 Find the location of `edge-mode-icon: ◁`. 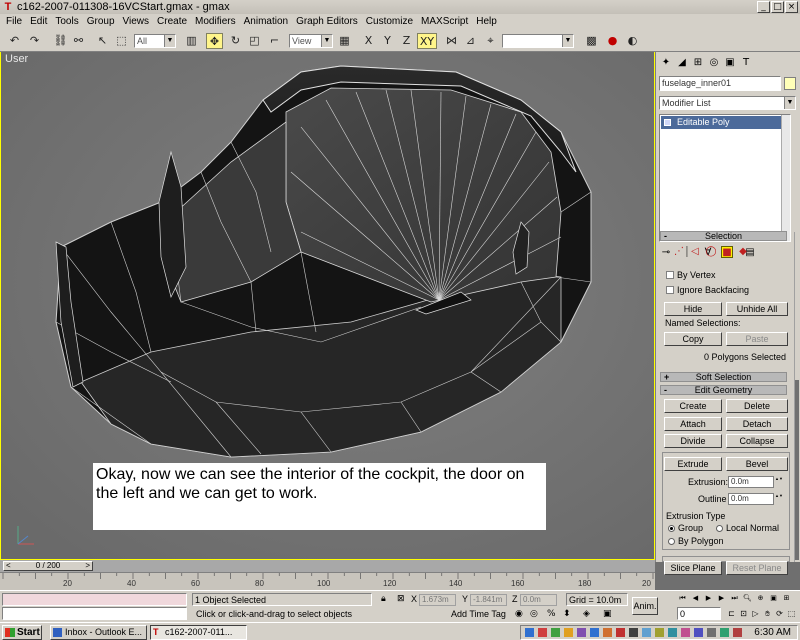

edge-mode-icon: ◁ is located at coordinates (695, 252).